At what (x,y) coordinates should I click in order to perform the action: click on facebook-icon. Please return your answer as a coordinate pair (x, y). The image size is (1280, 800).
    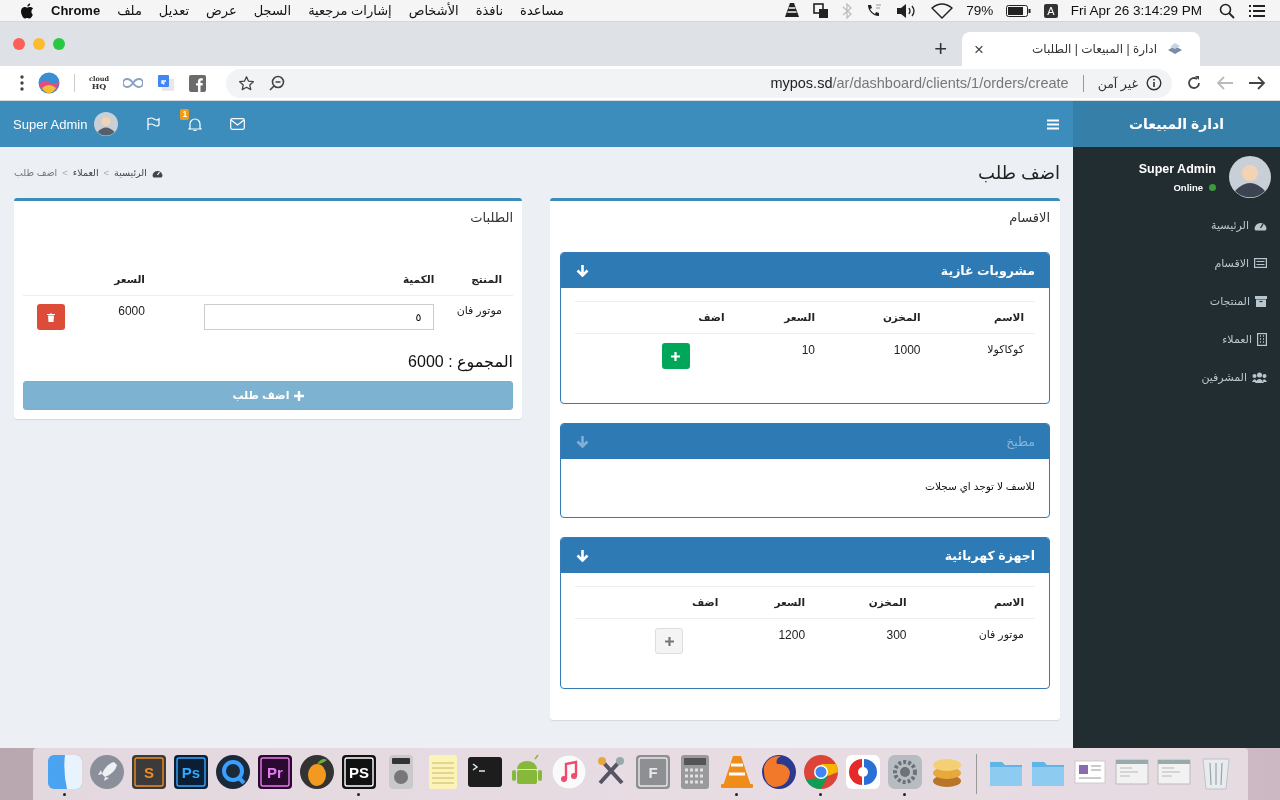
    Looking at the image, I should click on (198, 83).